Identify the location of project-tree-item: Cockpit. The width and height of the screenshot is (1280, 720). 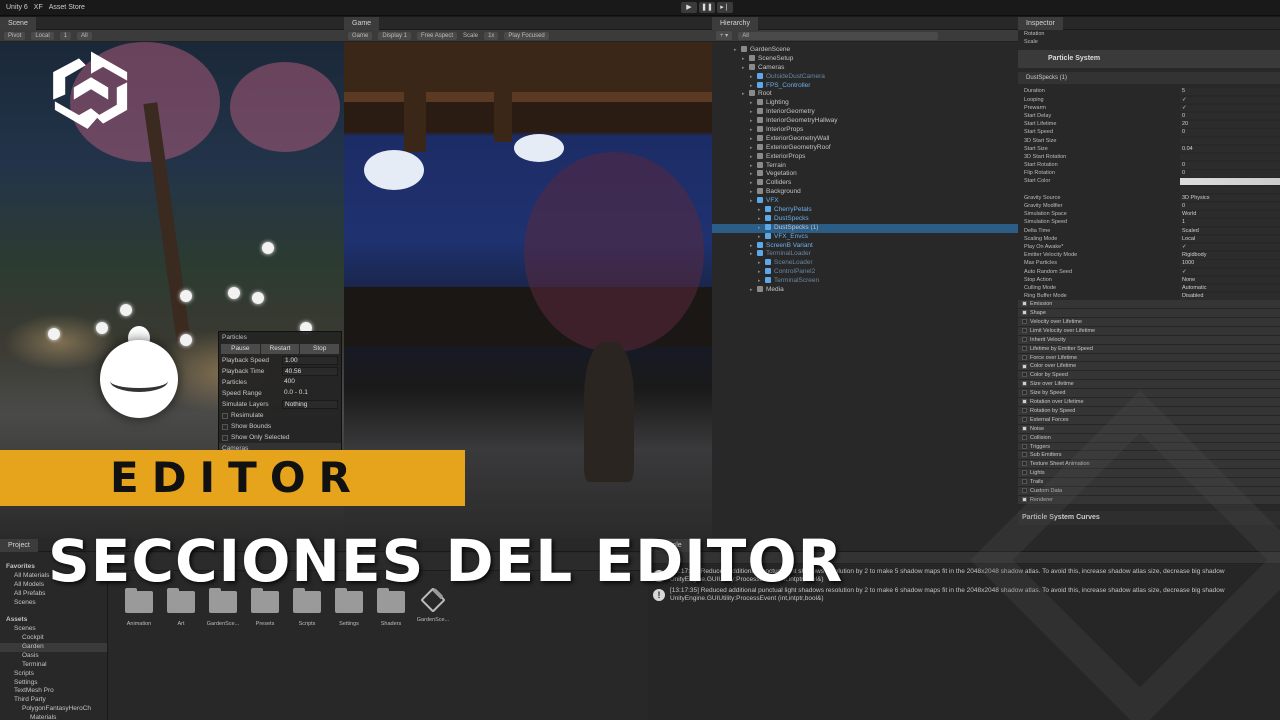
(53, 638).